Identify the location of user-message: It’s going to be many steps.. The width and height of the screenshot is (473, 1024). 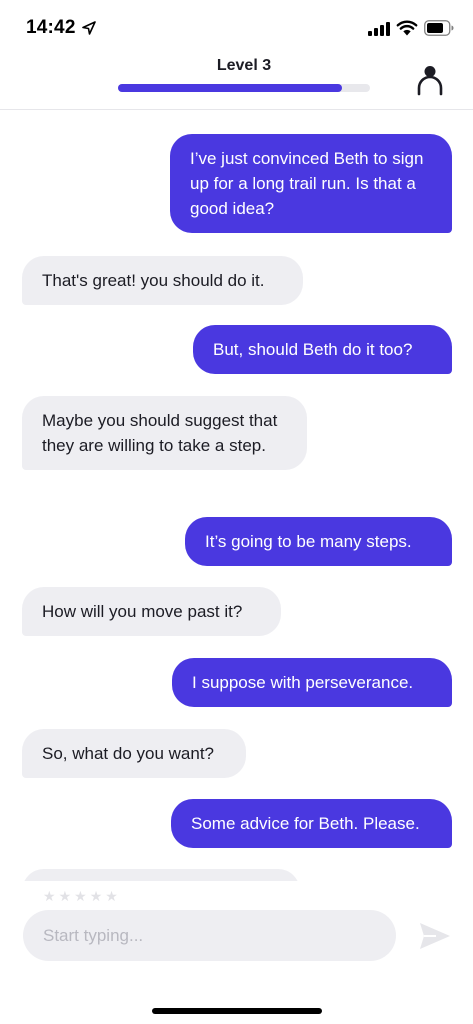
(318, 541).